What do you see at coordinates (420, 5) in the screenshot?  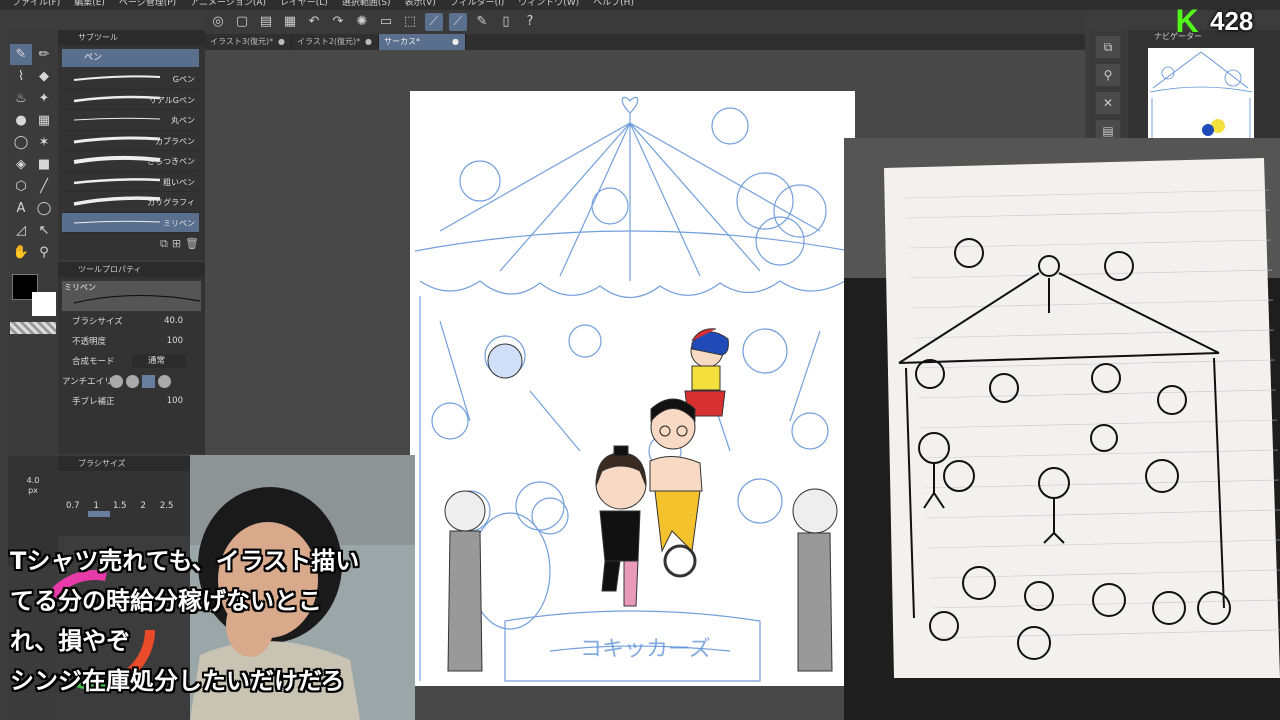 I see `menu-view: 表示(V)` at bounding box center [420, 5].